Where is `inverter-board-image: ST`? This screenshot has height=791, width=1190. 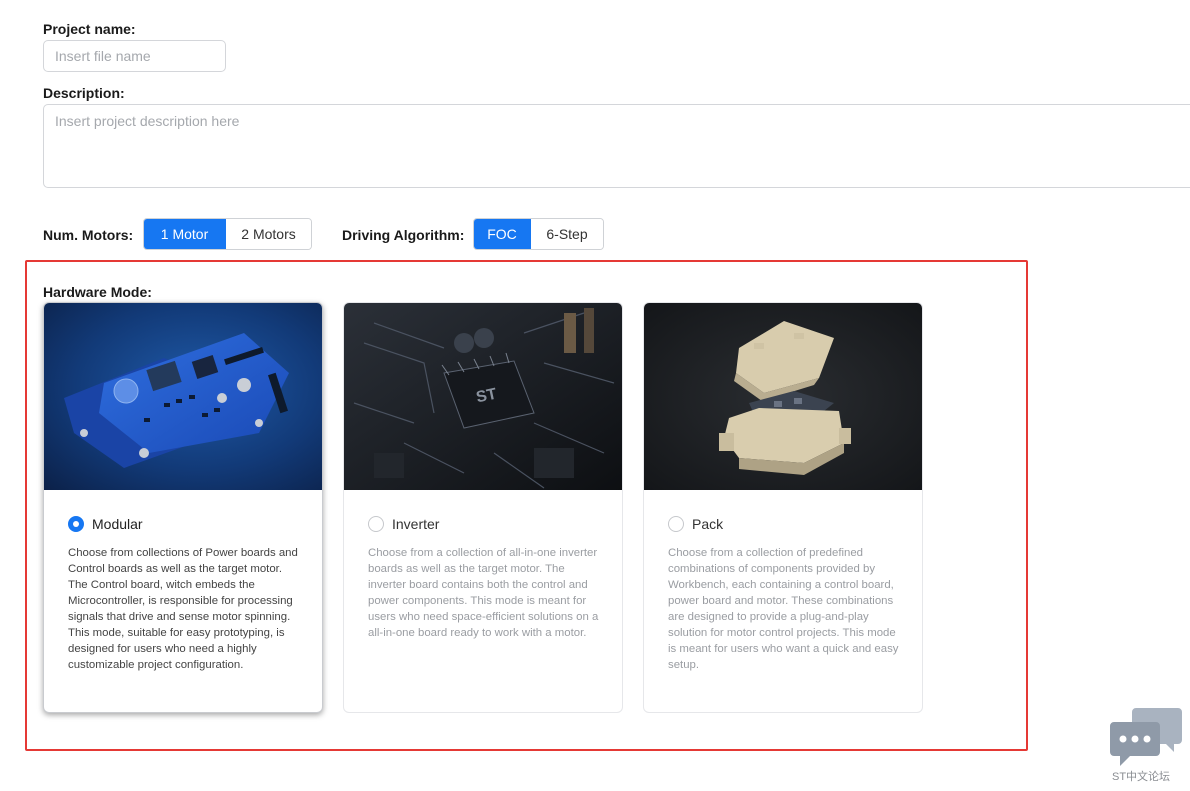
inverter-board-image: ST is located at coordinates (483, 396).